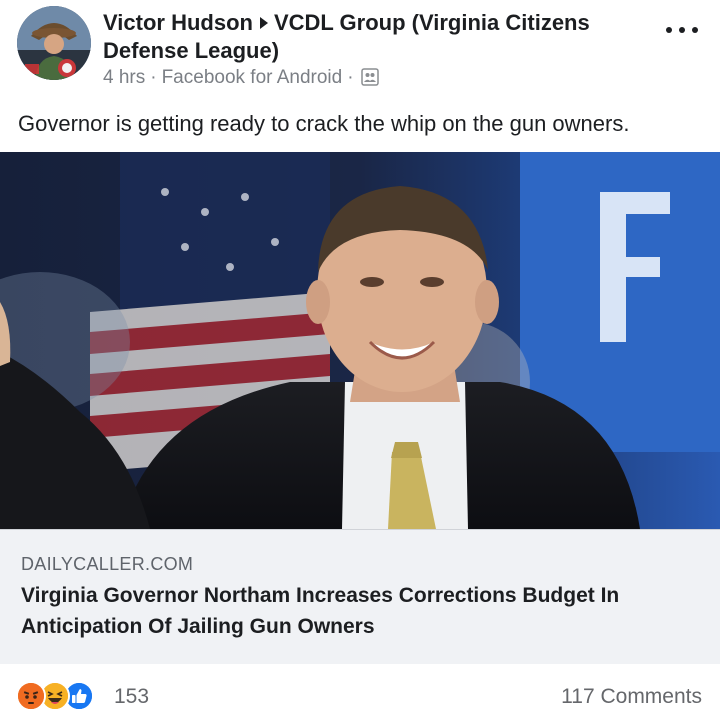  Describe the element at coordinates (263, 23) in the screenshot. I see `triangle-arrow-icon` at that location.